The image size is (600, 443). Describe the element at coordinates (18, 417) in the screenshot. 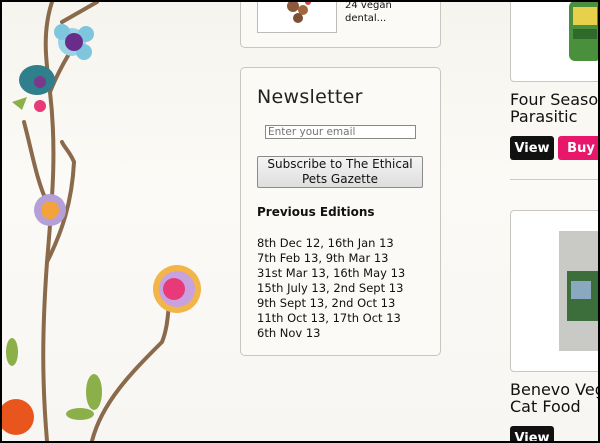

I see `flower-orange-bottom` at that location.